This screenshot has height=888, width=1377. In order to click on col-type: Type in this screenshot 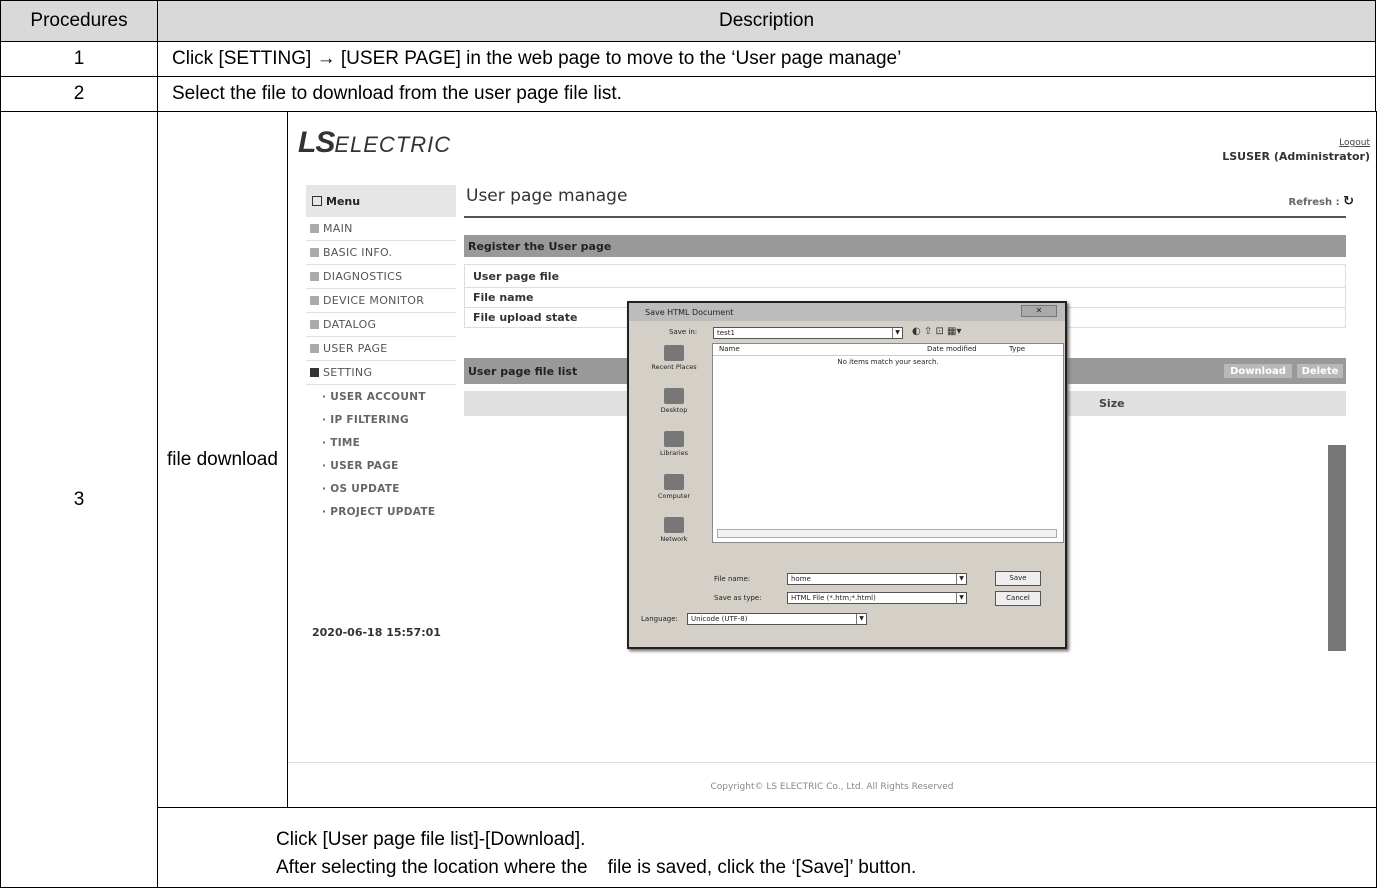, I will do `click(1017, 349)`.